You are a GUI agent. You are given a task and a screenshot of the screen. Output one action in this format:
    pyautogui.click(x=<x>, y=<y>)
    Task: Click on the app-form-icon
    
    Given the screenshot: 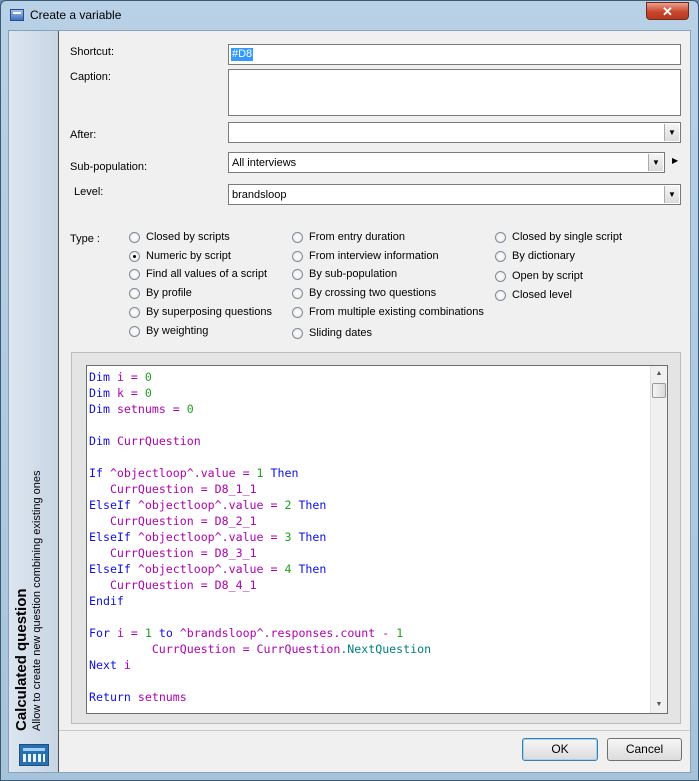 What is the action you would take?
    pyautogui.click(x=17, y=15)
    